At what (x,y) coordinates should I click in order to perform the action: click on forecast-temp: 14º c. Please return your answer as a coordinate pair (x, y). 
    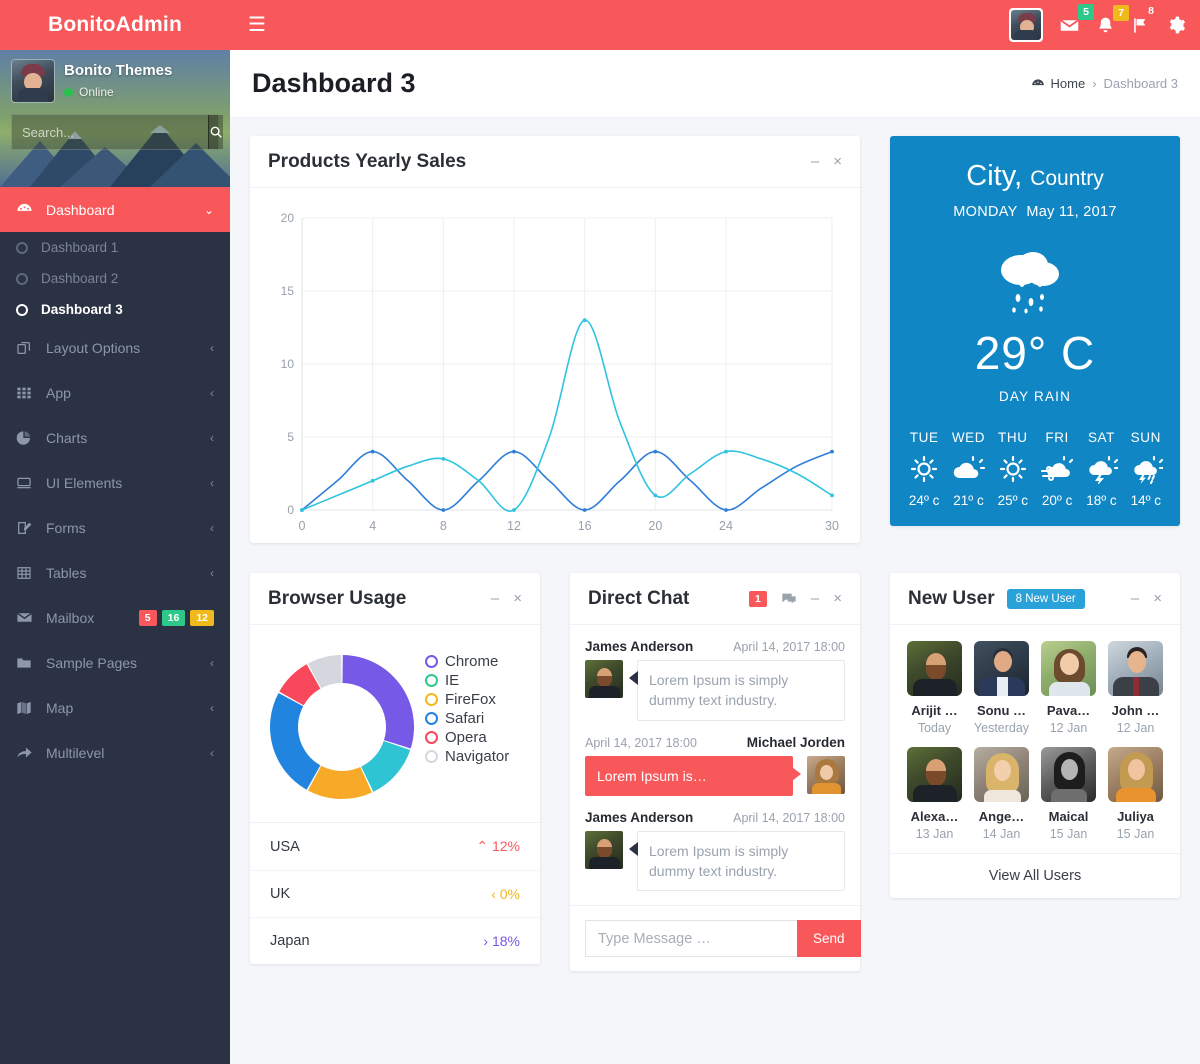
    Looking at the image, I should click on (1146, 500).